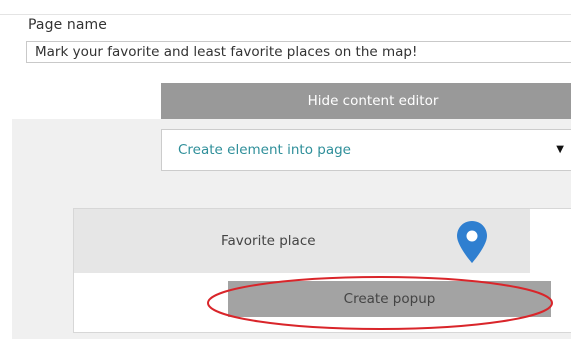 This screenshot has width=571, height=339. Describe the element at coordinates (560, 149) in the screenshot. I see `chevron-down-icon: ▼` at that location.